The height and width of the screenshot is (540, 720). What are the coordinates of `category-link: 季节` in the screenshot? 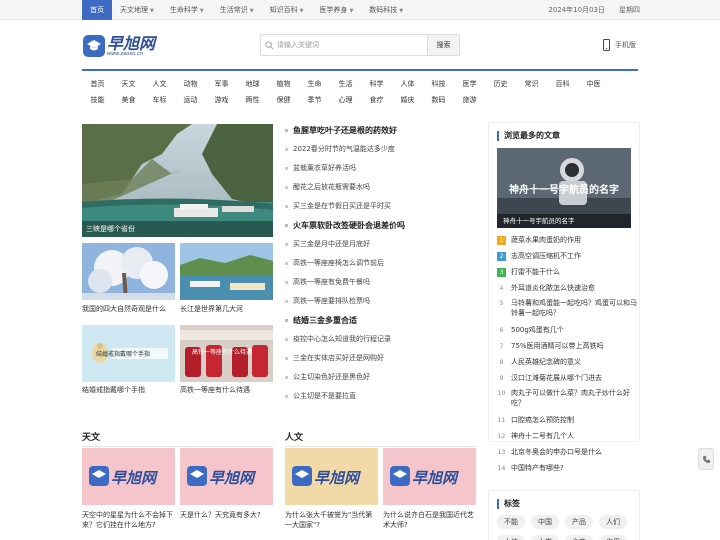 It's located at (314, 100).